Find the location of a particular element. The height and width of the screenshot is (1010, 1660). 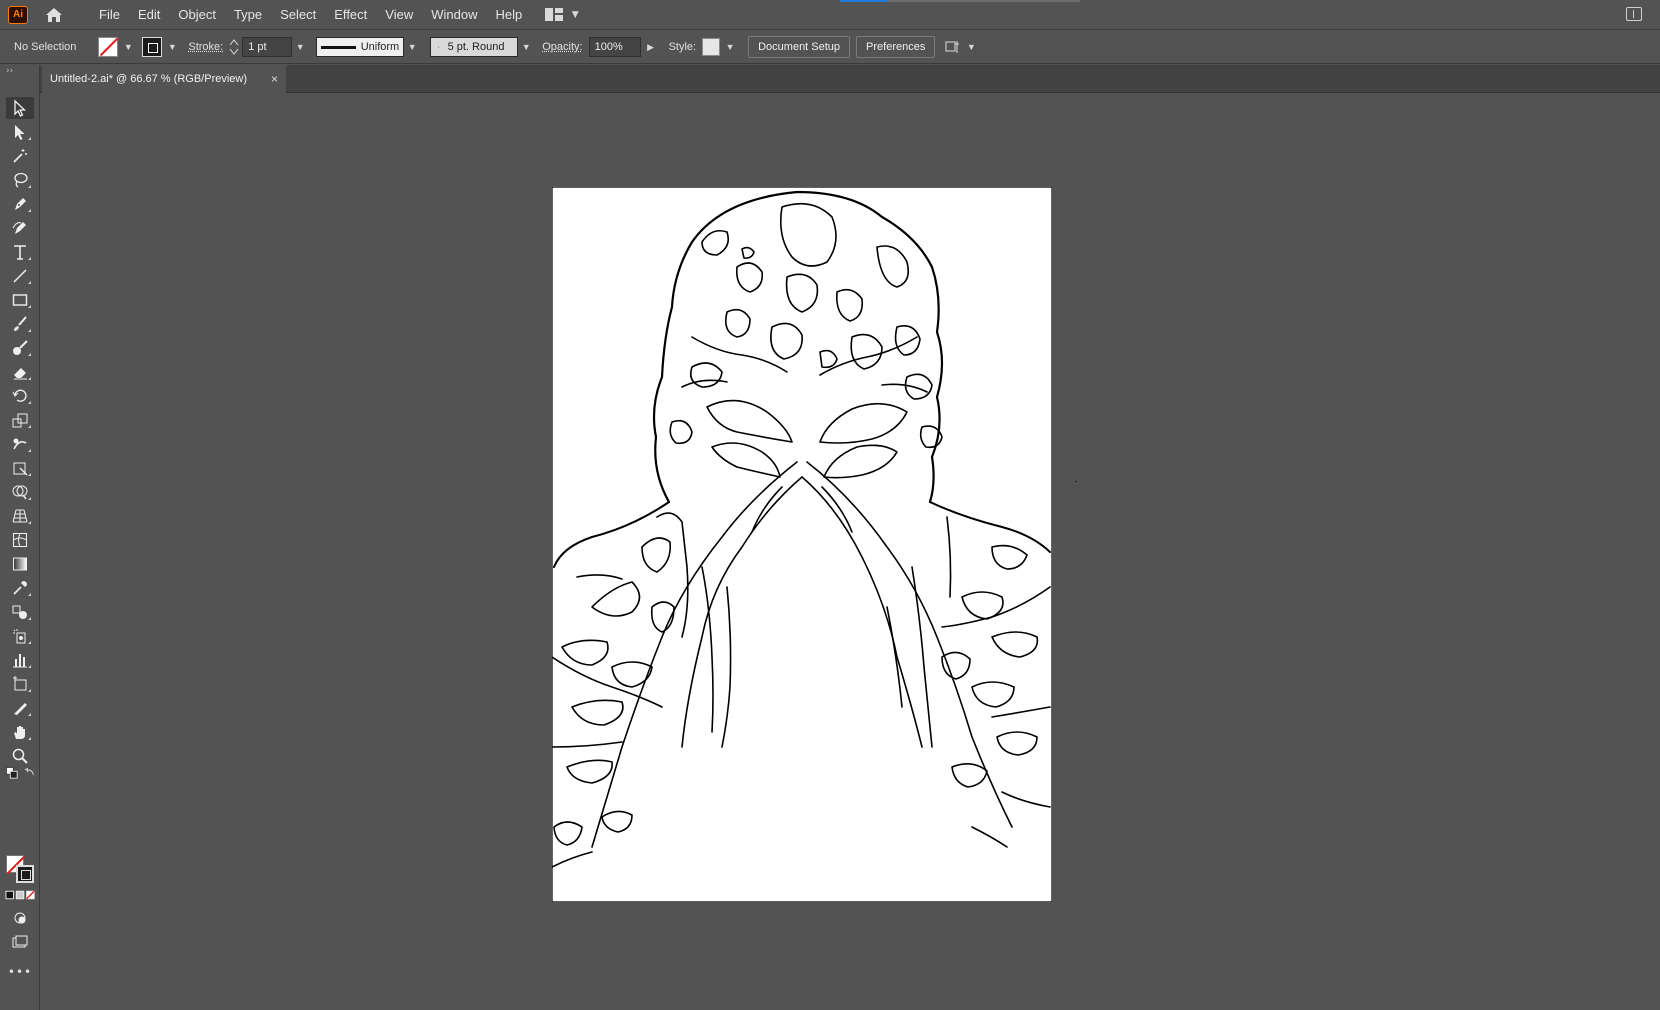

line-segment-tool is located at coordinates (20, 276).